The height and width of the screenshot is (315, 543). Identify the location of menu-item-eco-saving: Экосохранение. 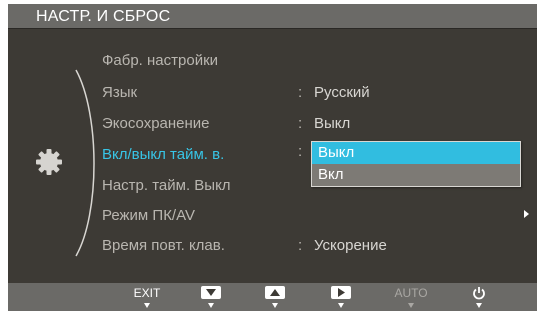
(156, 123).